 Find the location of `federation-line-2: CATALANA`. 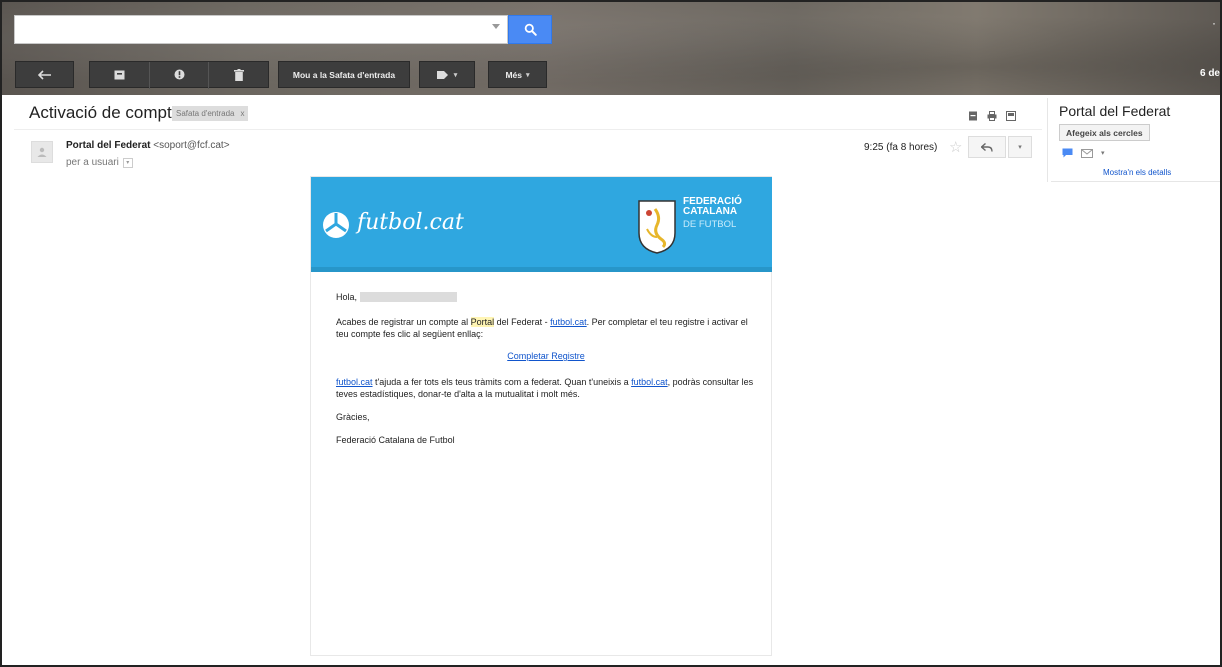

federation-line-2: CATALANA is located at coordinates (710, 211).